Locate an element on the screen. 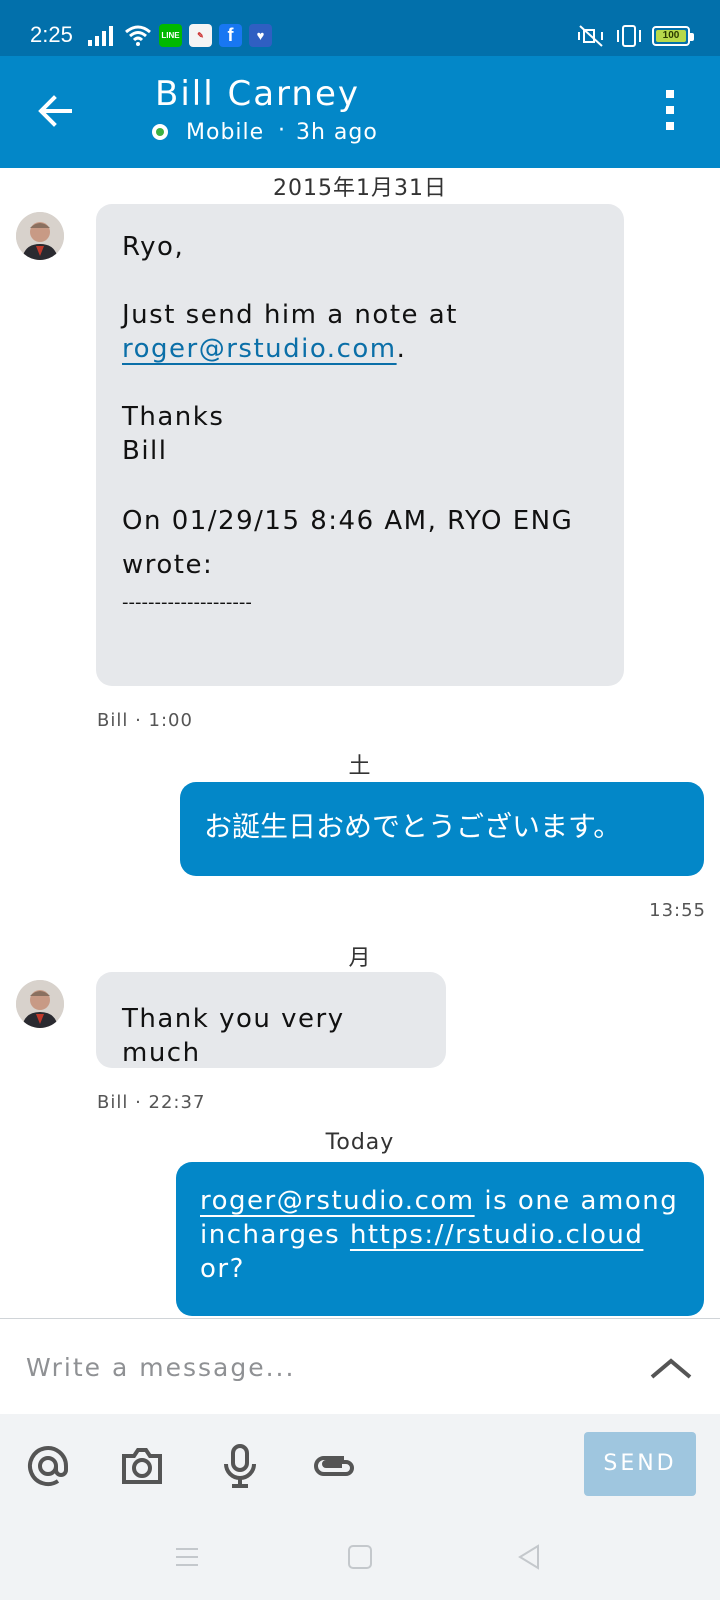  status-time: 2:25 is located at coordinates (51, 34).